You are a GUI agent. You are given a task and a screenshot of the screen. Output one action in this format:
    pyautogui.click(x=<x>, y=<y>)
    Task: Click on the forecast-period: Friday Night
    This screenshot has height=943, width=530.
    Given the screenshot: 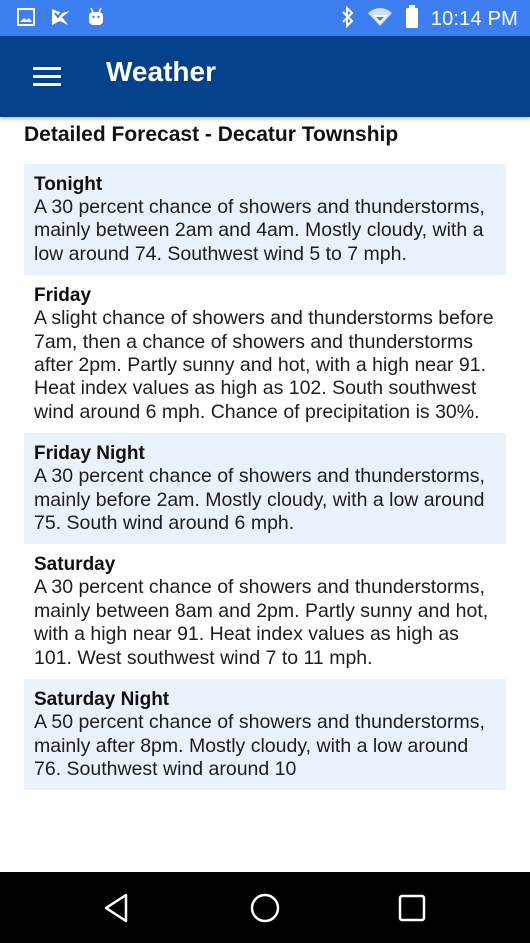 What is the action you would take?
    pyautogui.click(x=89, y=454)
    